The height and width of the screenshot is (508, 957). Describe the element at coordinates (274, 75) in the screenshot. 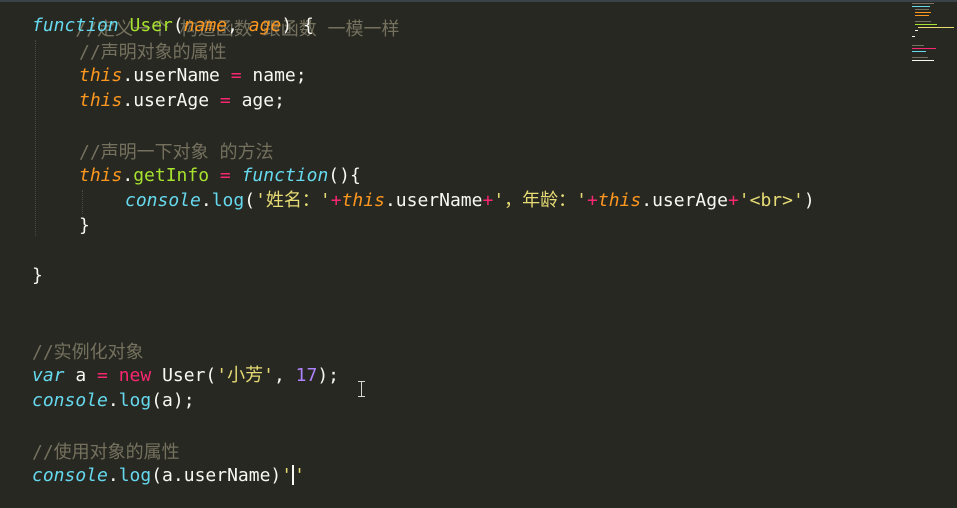

I see `identifier: name;` at that location.